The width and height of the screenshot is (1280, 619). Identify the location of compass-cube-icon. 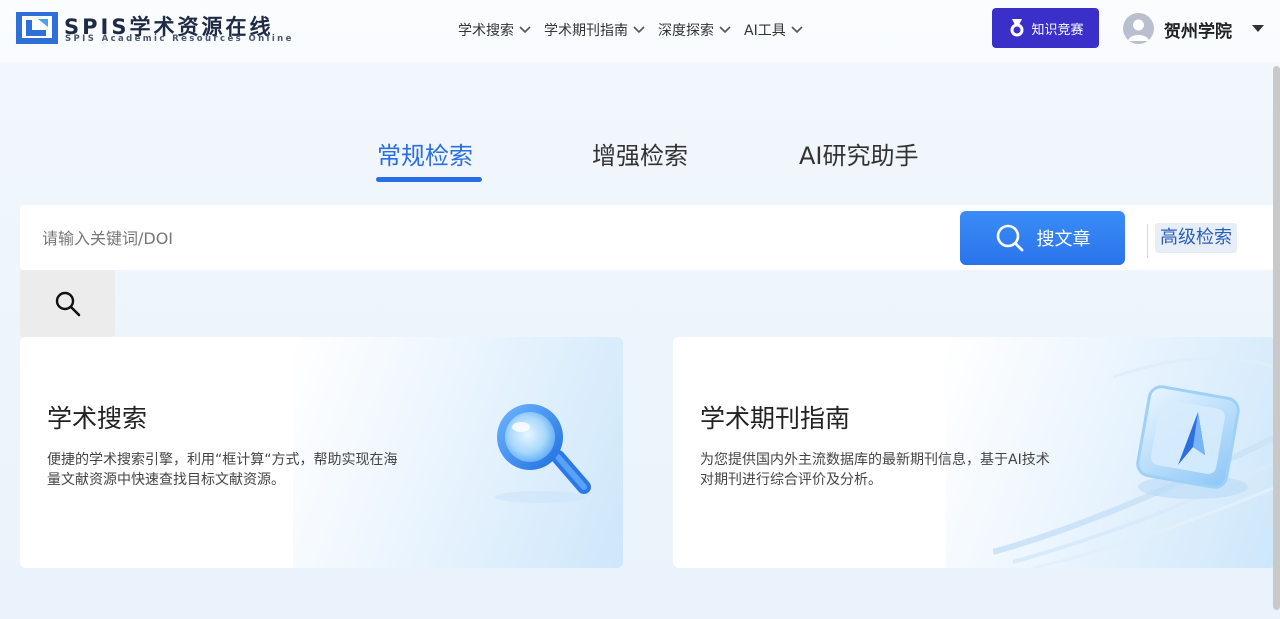
(1134, 462).